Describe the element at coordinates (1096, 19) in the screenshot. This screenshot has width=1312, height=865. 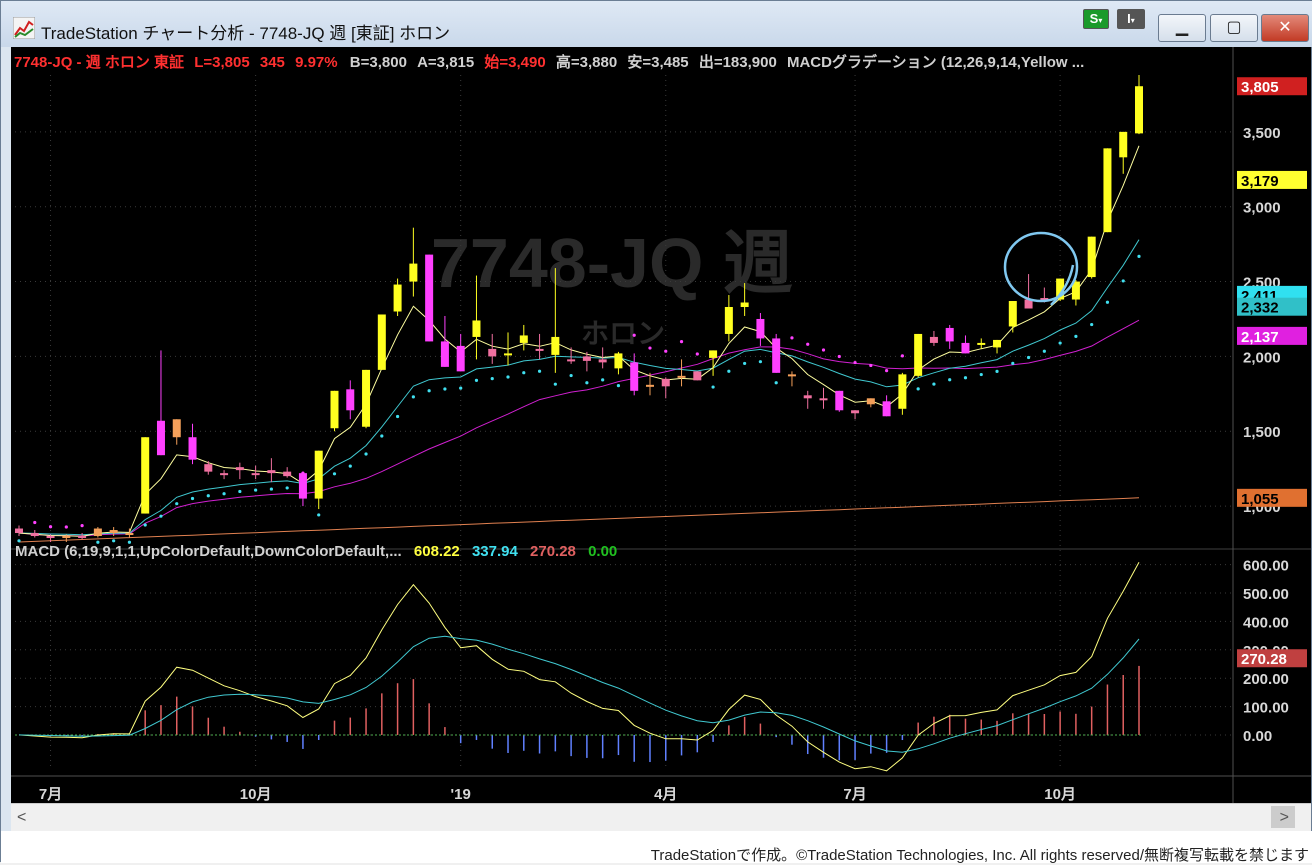
I see `status-button-s: S▾` at that location.